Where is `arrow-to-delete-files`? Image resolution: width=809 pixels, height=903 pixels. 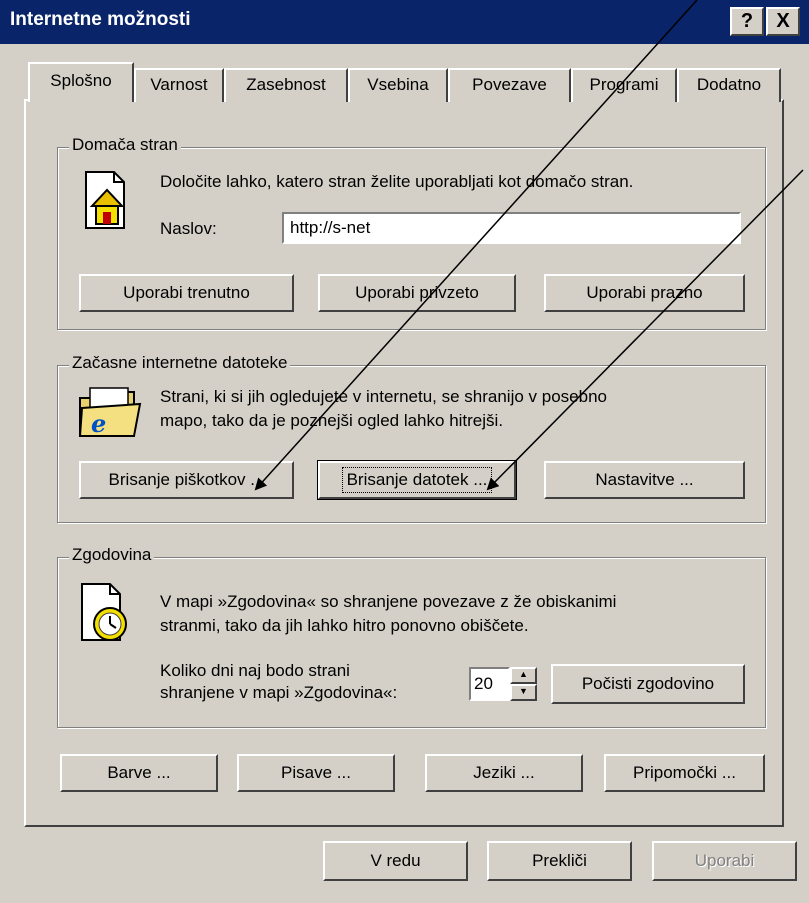
arrow-to-delete-files is located at coordinates (645, 330).